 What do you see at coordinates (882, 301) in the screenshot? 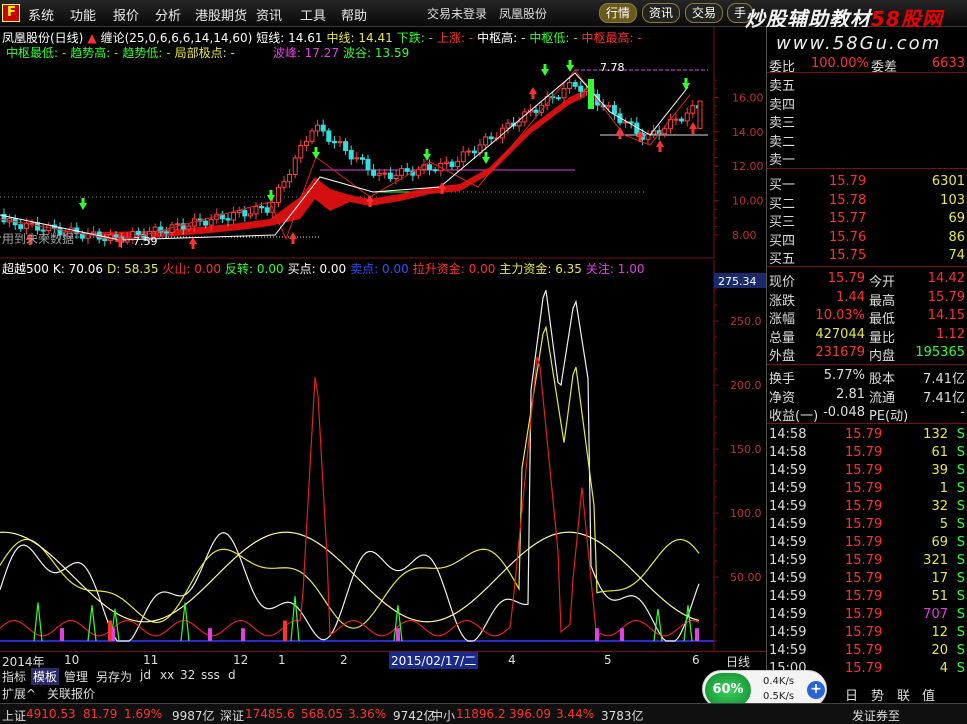
I see `quote-label: 最高` at bounding box center [882, 301].